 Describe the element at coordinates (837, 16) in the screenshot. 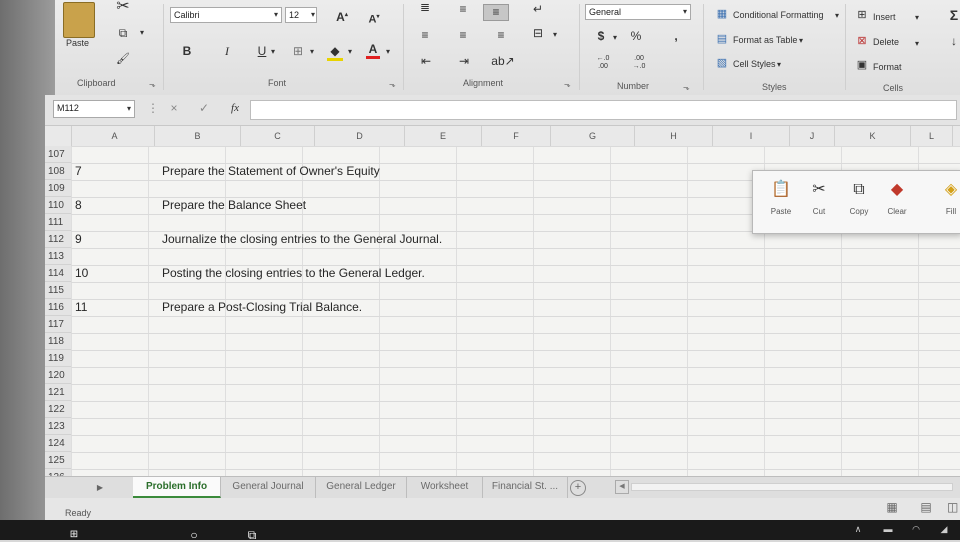

I see `conditional-formatting-dropdown-icon: ▾` at that location.